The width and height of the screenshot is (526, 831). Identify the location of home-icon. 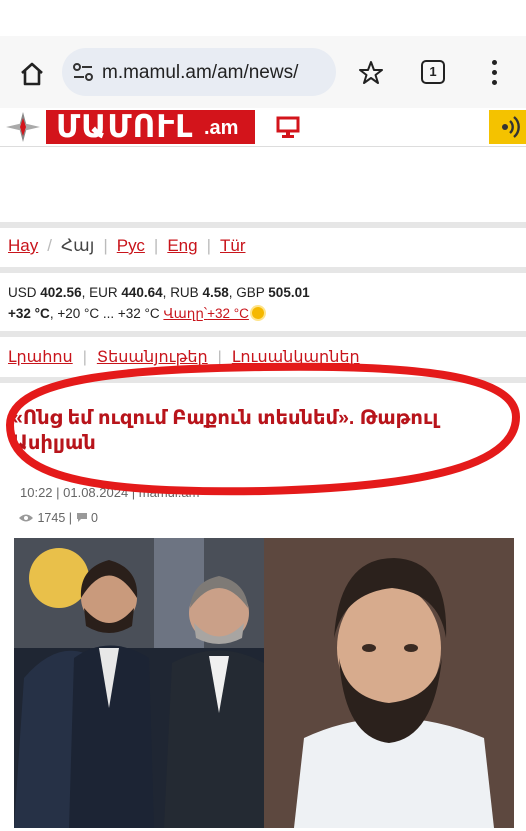
(32, 74).